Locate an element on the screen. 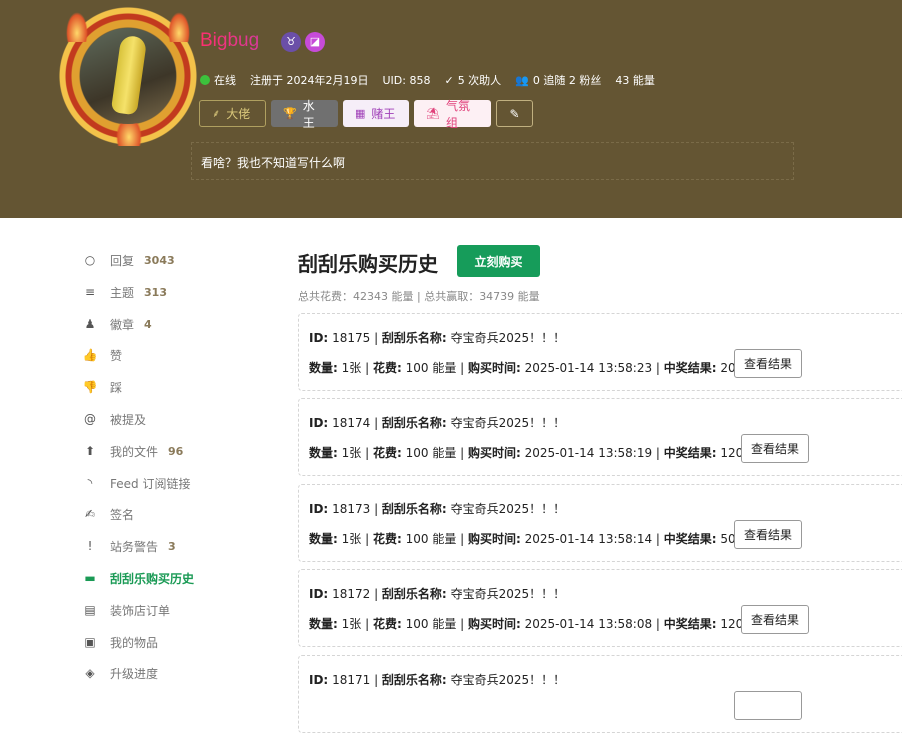 The width and height of the screenshot is (902, 733). sidebar-item-badges: ♟ 徽章 4 is located at coordinates (170, 324).